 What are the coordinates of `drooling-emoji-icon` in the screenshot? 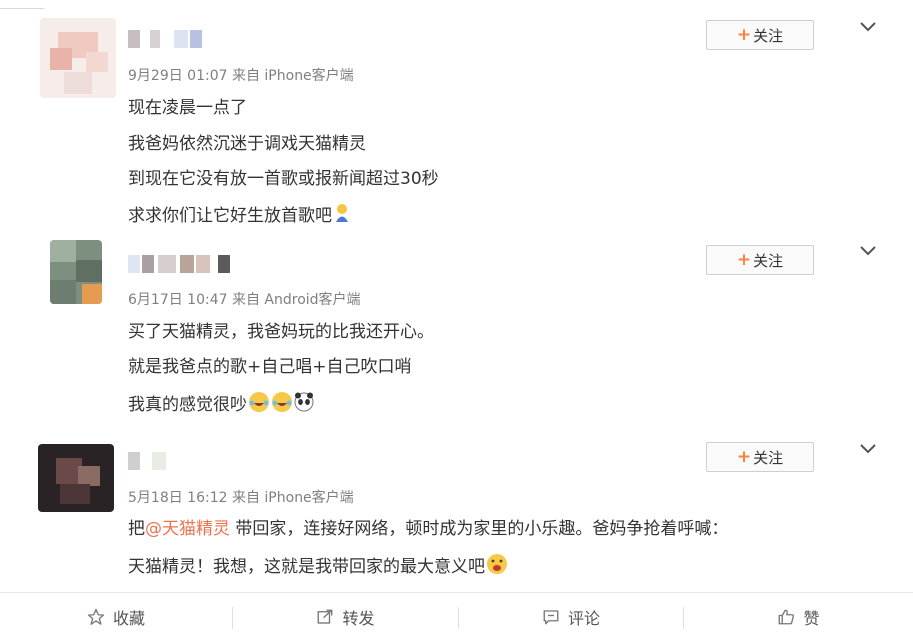 It's located at (497, 567).